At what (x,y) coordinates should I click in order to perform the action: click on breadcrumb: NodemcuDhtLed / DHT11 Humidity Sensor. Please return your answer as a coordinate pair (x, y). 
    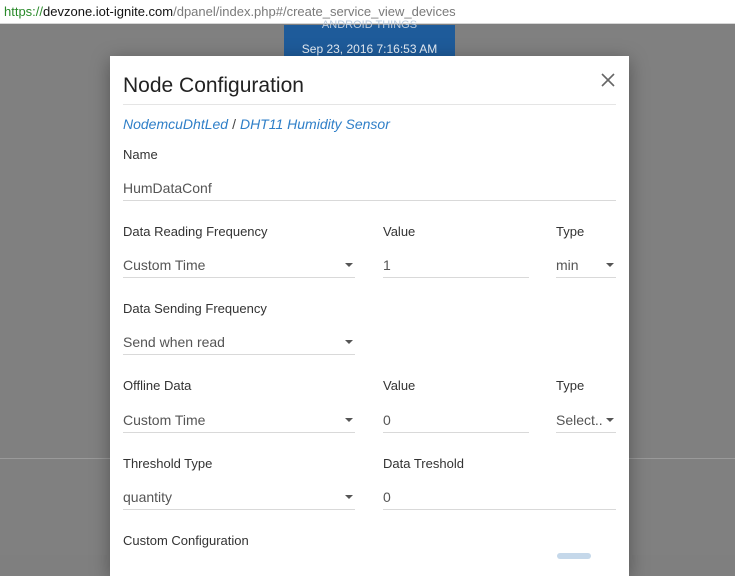
    Looking at the image, I should click on (256, 124).